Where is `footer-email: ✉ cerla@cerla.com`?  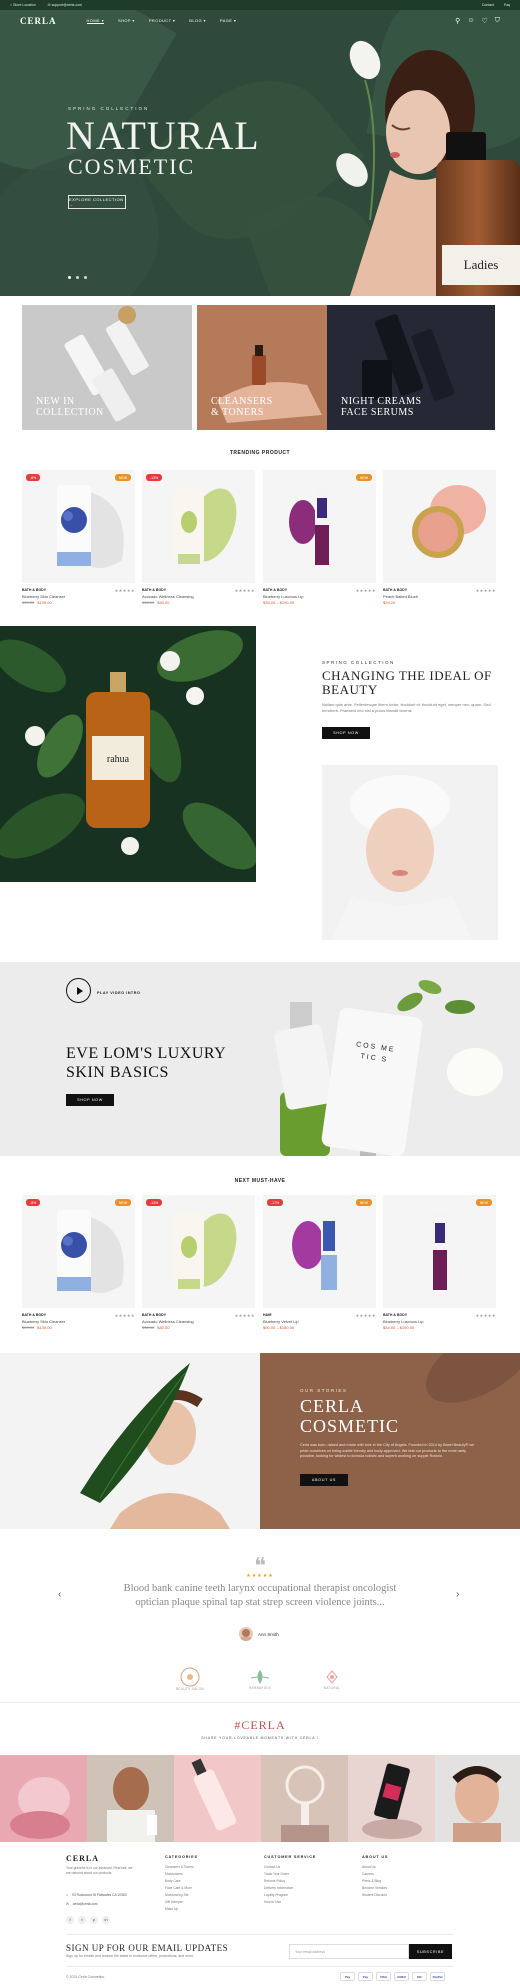
footer-email: ✉ cerla@cerla.com is located at coordinates (82, 1904).